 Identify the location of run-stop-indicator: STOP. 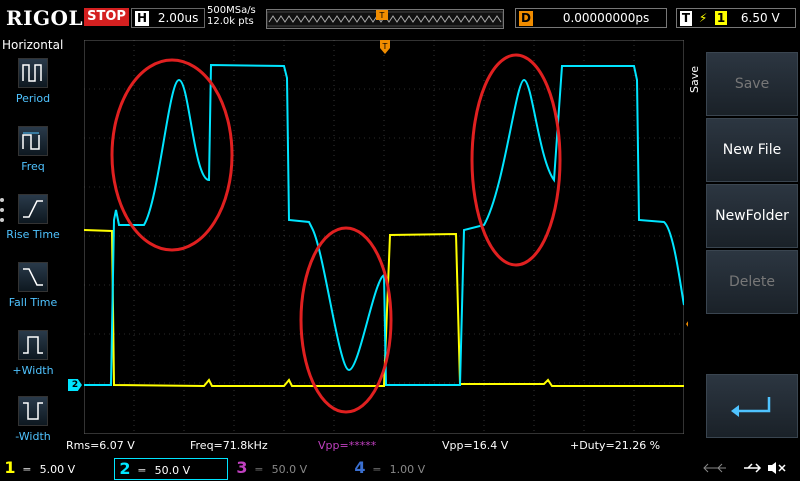
(106, 17).